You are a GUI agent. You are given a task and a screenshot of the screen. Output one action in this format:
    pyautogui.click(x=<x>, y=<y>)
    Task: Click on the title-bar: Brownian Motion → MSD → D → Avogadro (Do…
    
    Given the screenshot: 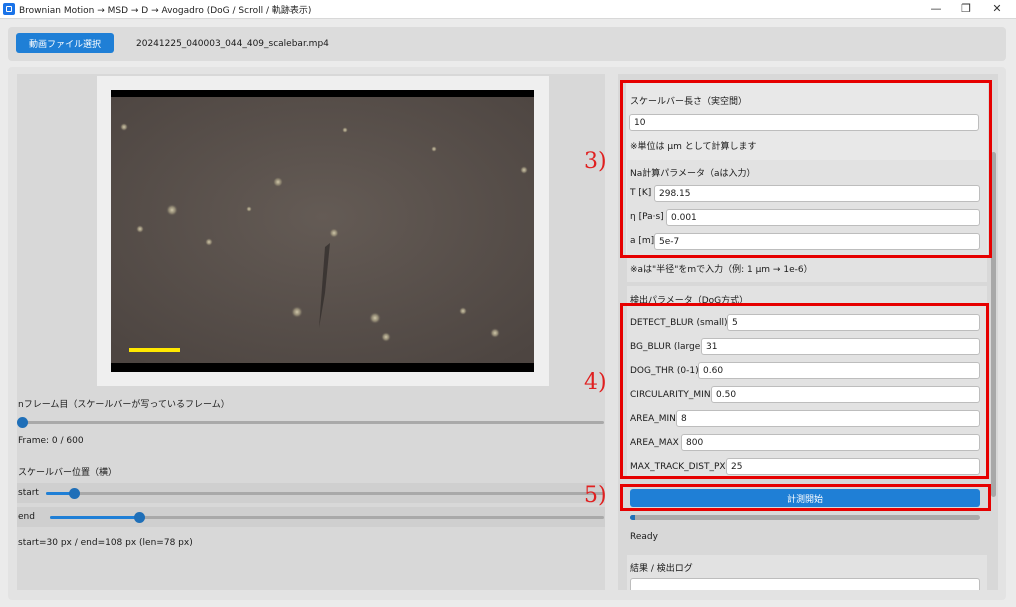 What is the action you would take?
    pyautogui.click(x=508, y=9)
    